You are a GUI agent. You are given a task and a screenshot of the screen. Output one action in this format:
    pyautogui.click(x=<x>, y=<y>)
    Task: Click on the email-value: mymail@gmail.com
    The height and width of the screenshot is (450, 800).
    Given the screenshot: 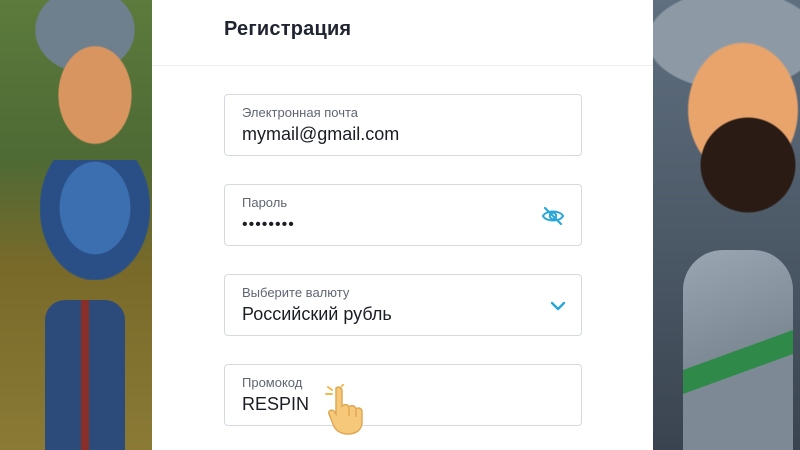 What is the action you would take?
    pyautogui.click(x=320, y=134)
    